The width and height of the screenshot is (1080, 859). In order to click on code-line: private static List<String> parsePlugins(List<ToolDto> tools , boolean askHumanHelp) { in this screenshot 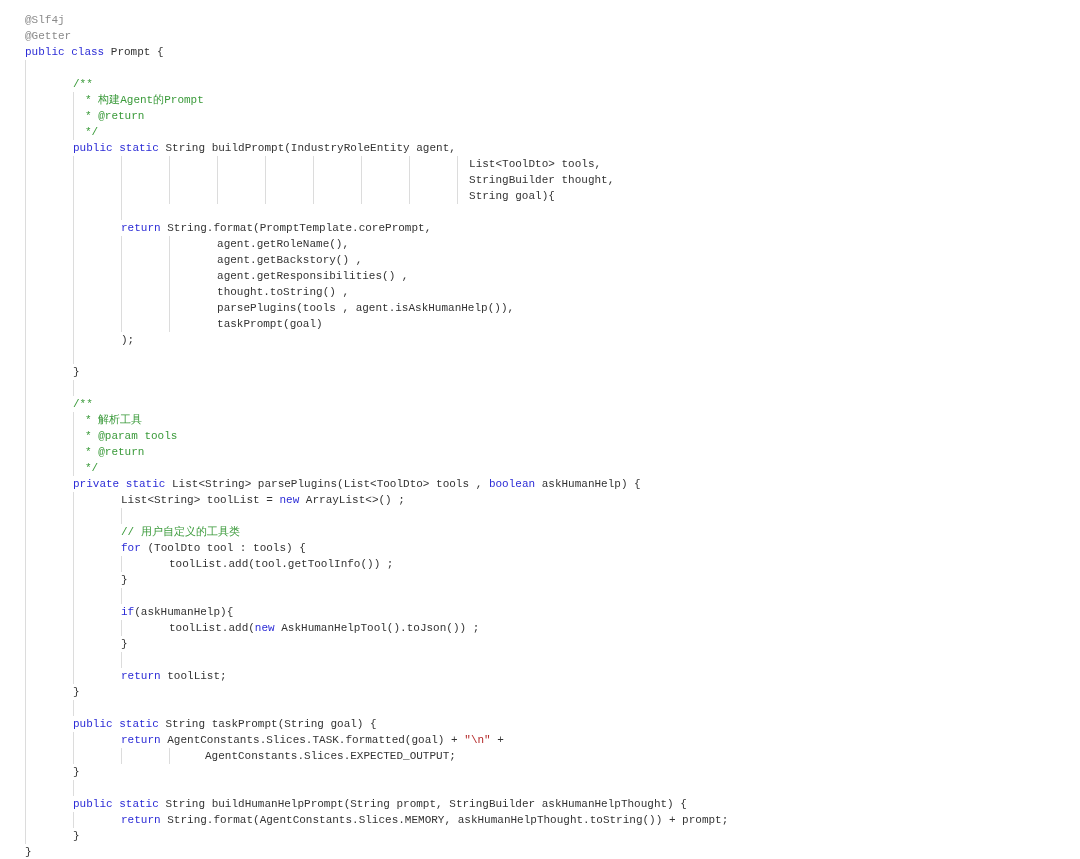, I will do `click(357, 484)`.